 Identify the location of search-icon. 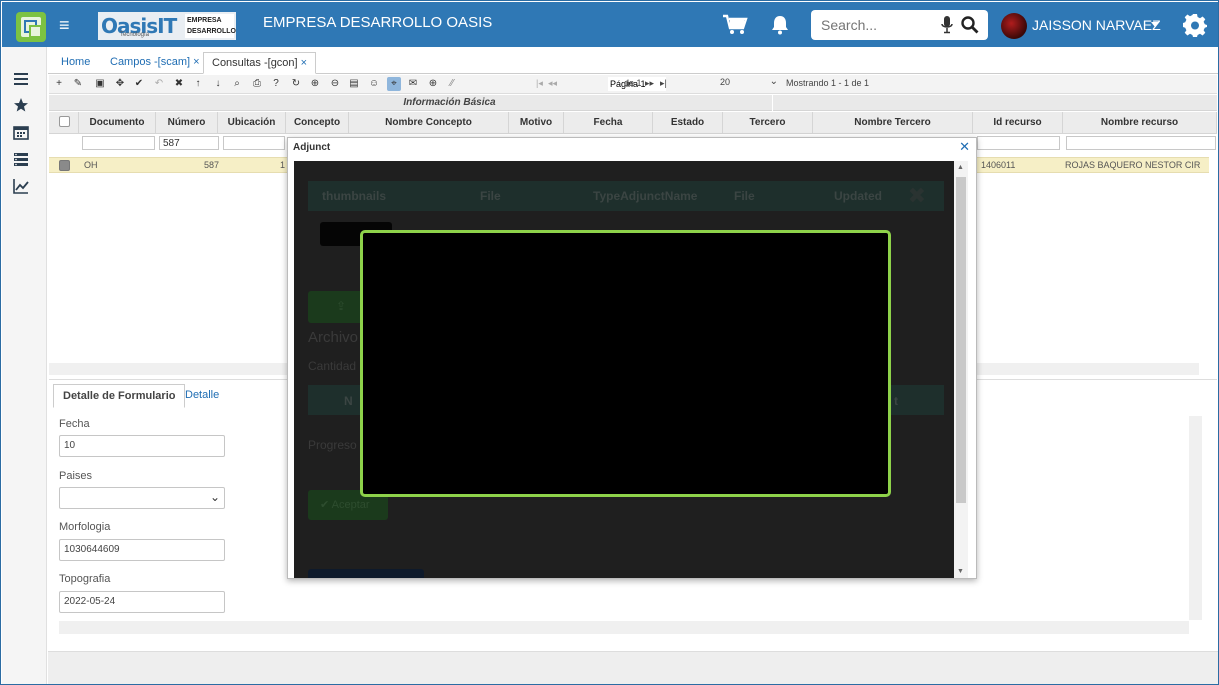
(970, 25).